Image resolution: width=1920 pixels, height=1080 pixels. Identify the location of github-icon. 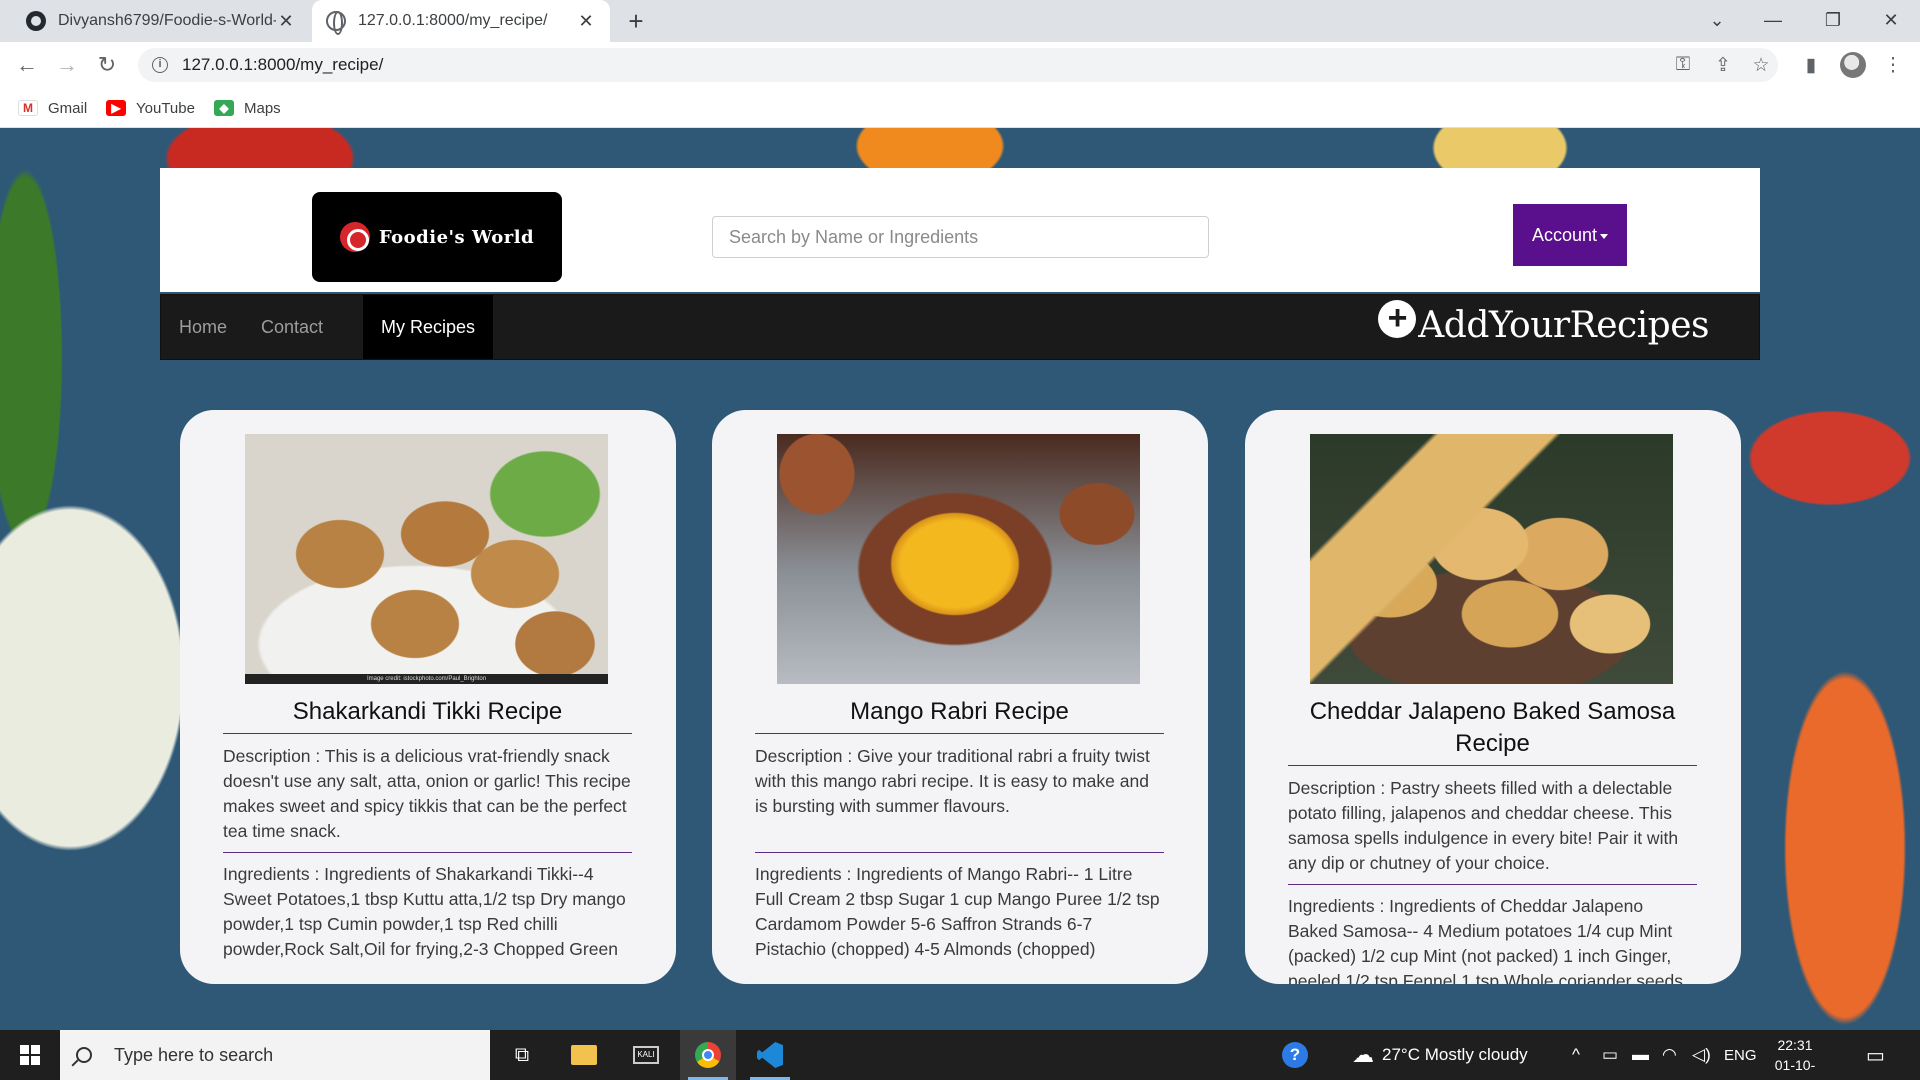
(36, 21).